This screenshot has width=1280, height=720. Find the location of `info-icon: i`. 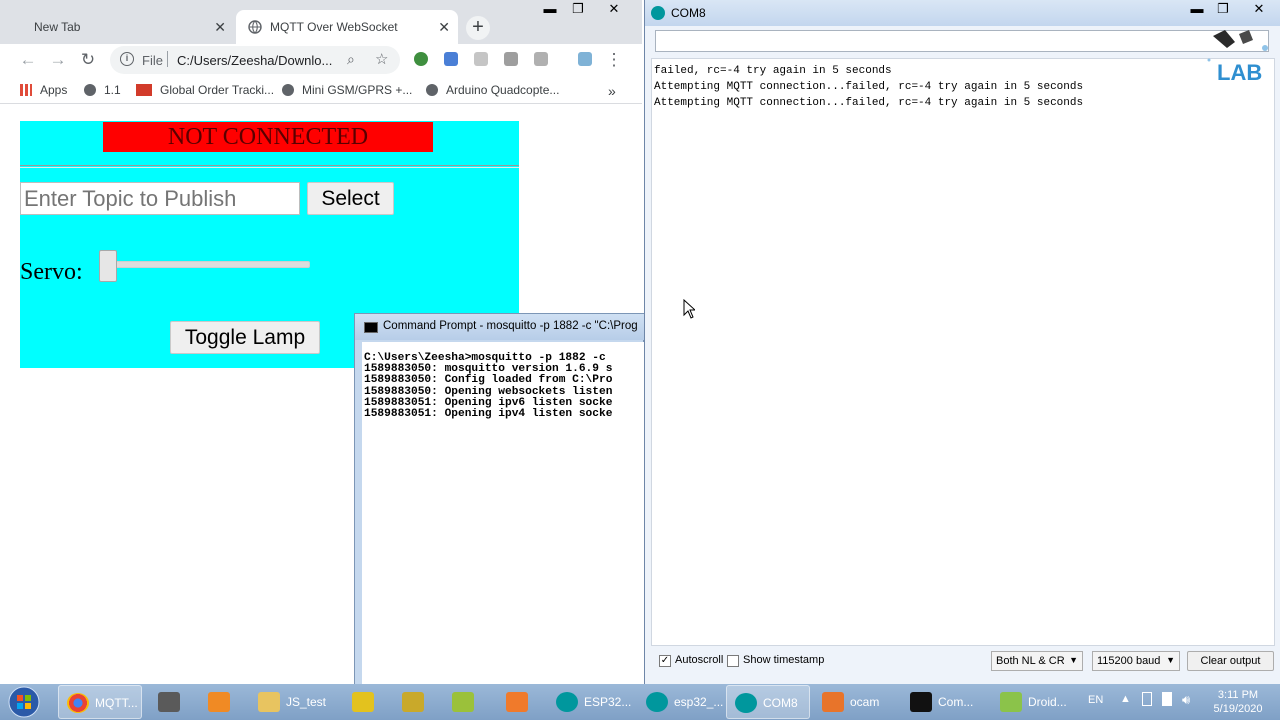

info-icon: i is located at coordinates (127, 59).